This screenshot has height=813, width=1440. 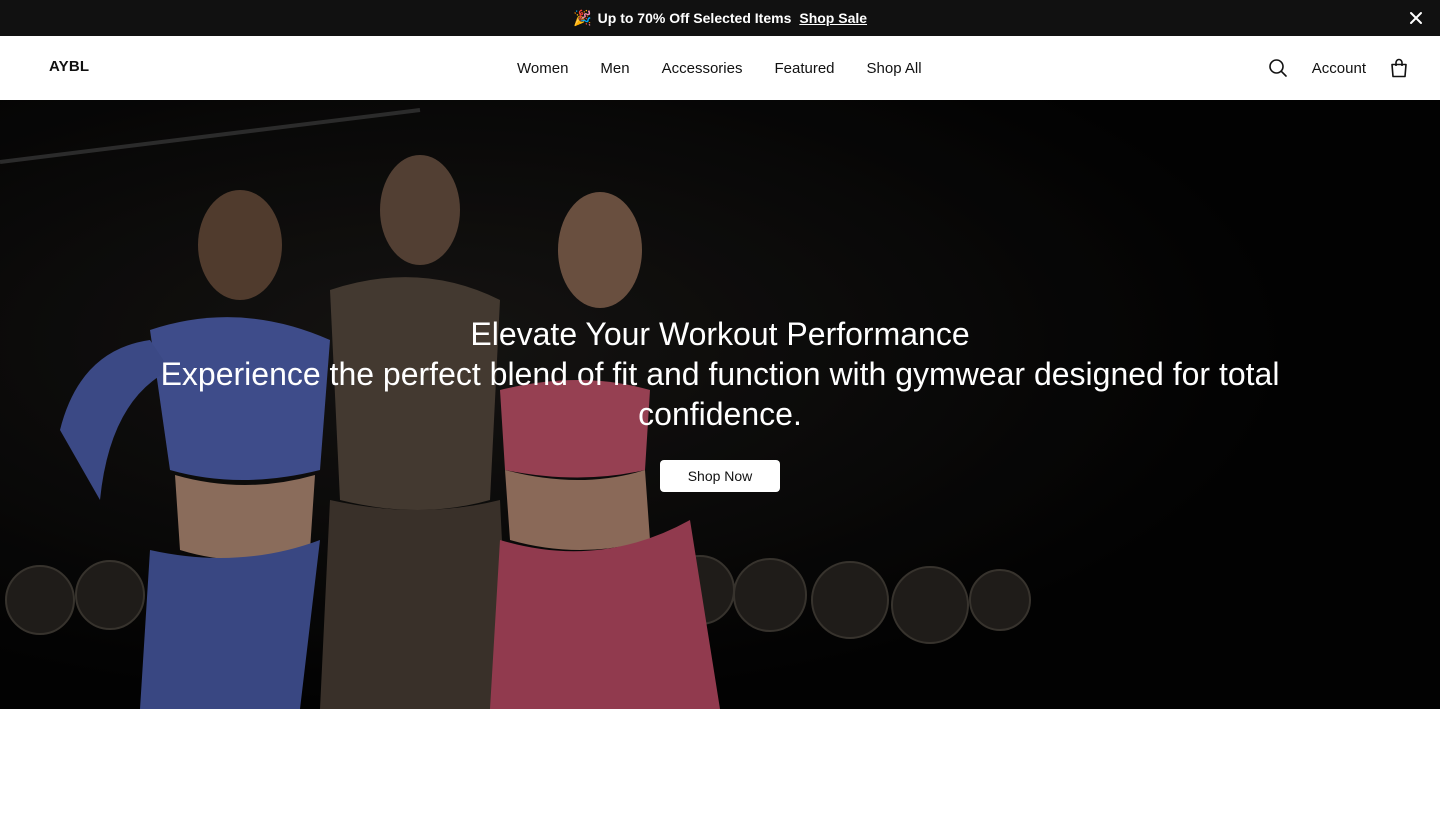 I want to click on header-actions: Account, so click(x=1338, y=68).